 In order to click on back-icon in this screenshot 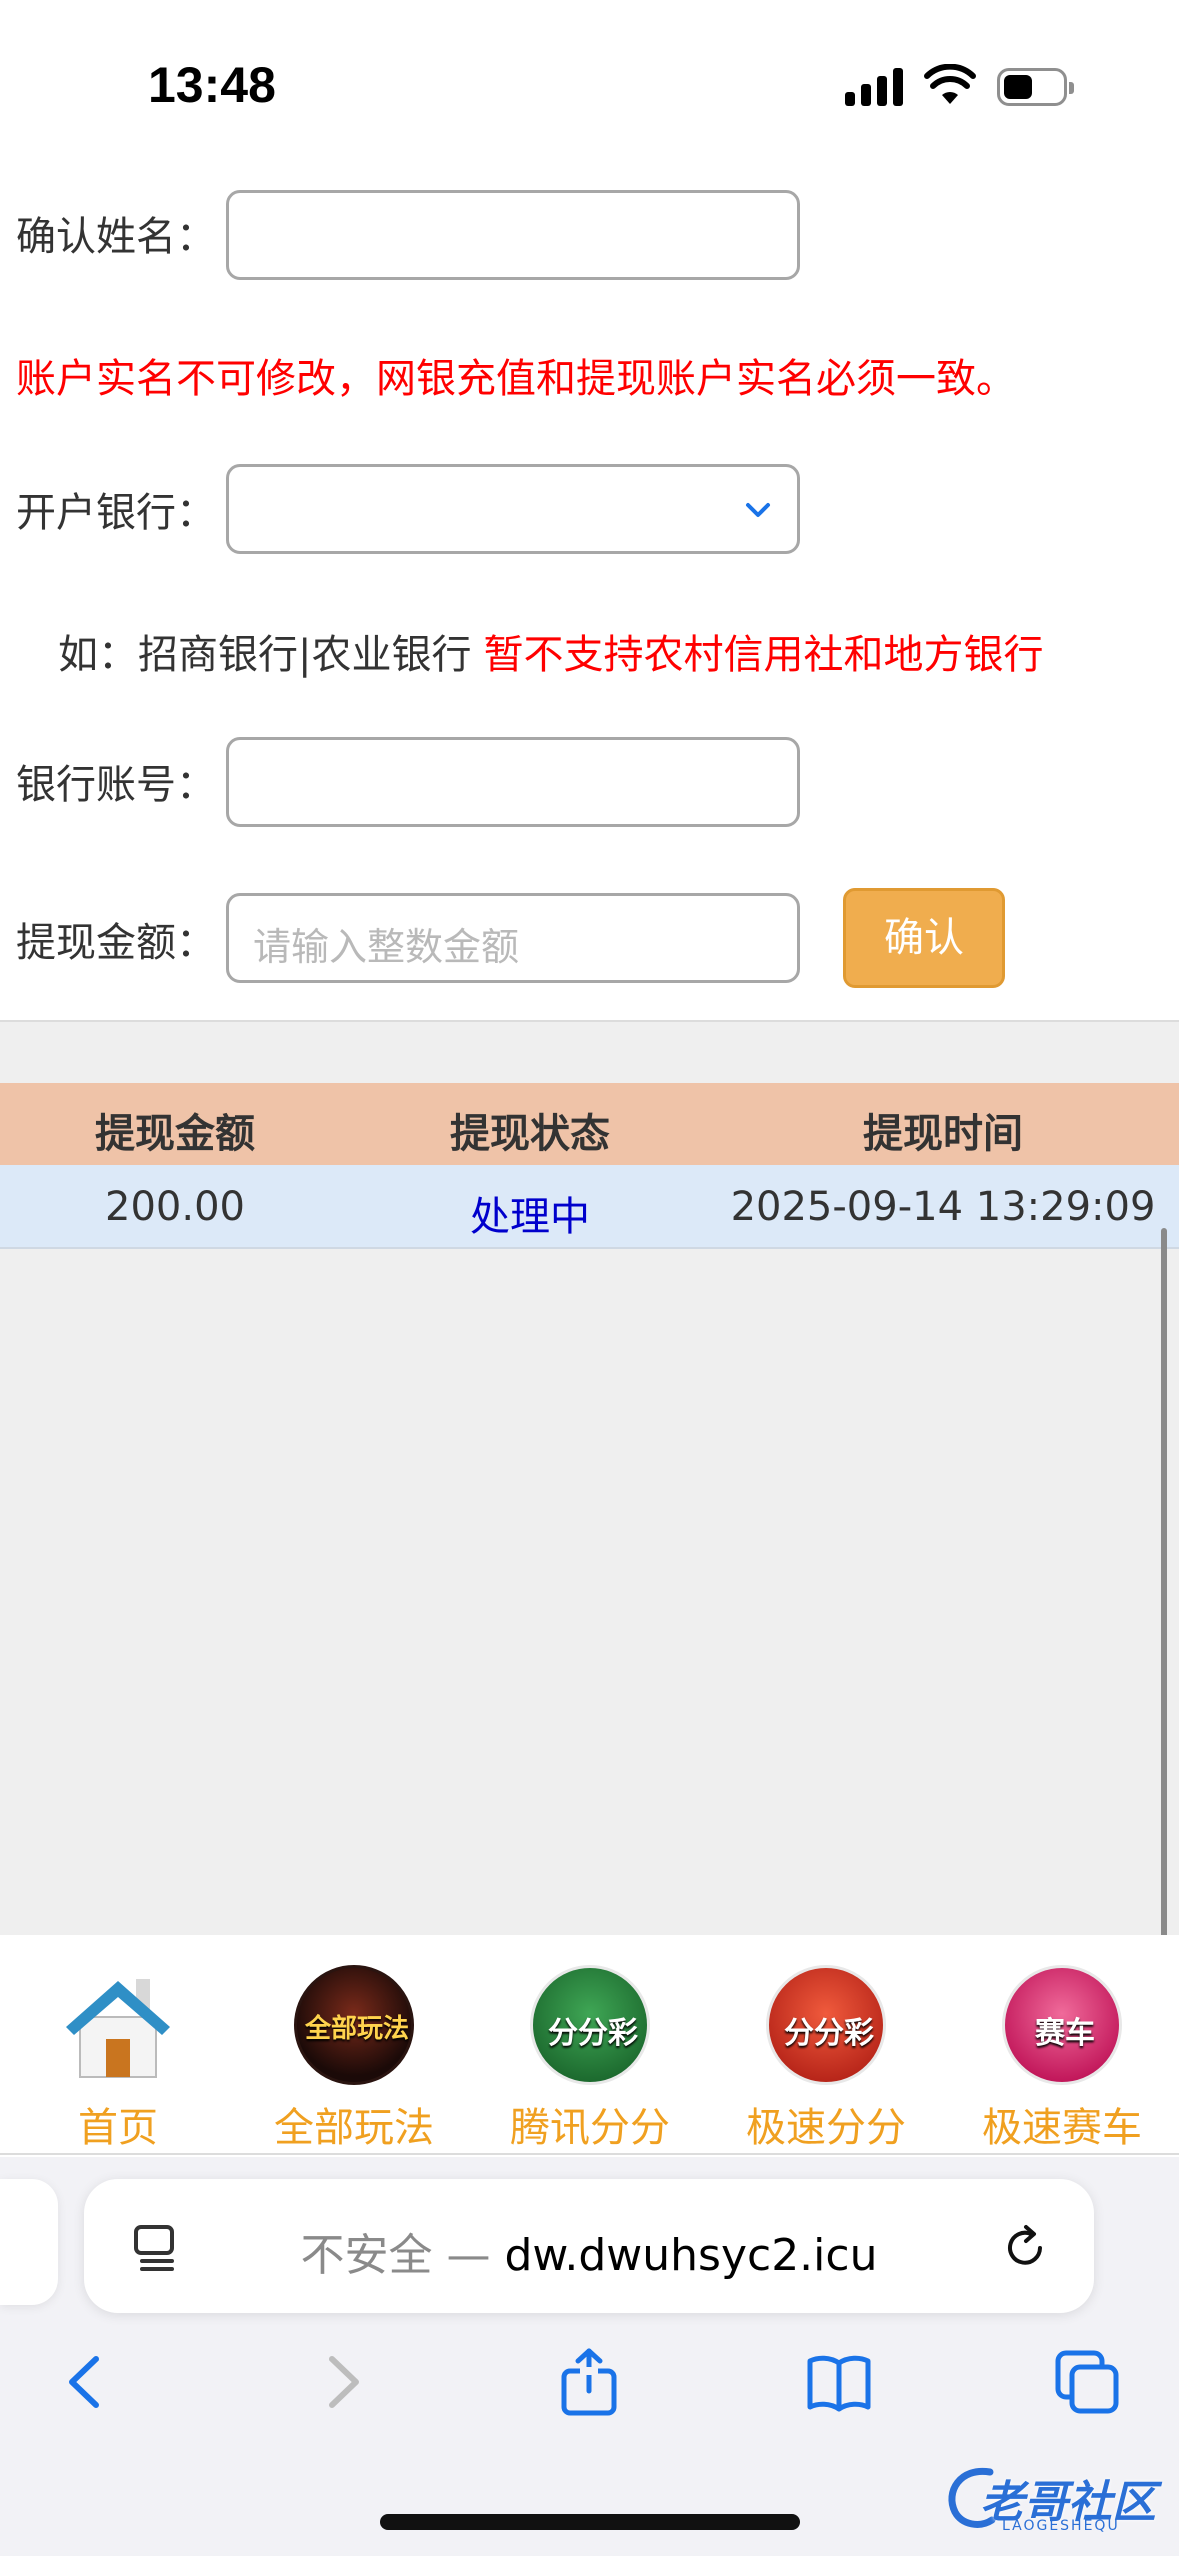, I will do `click(87, 2382)`.